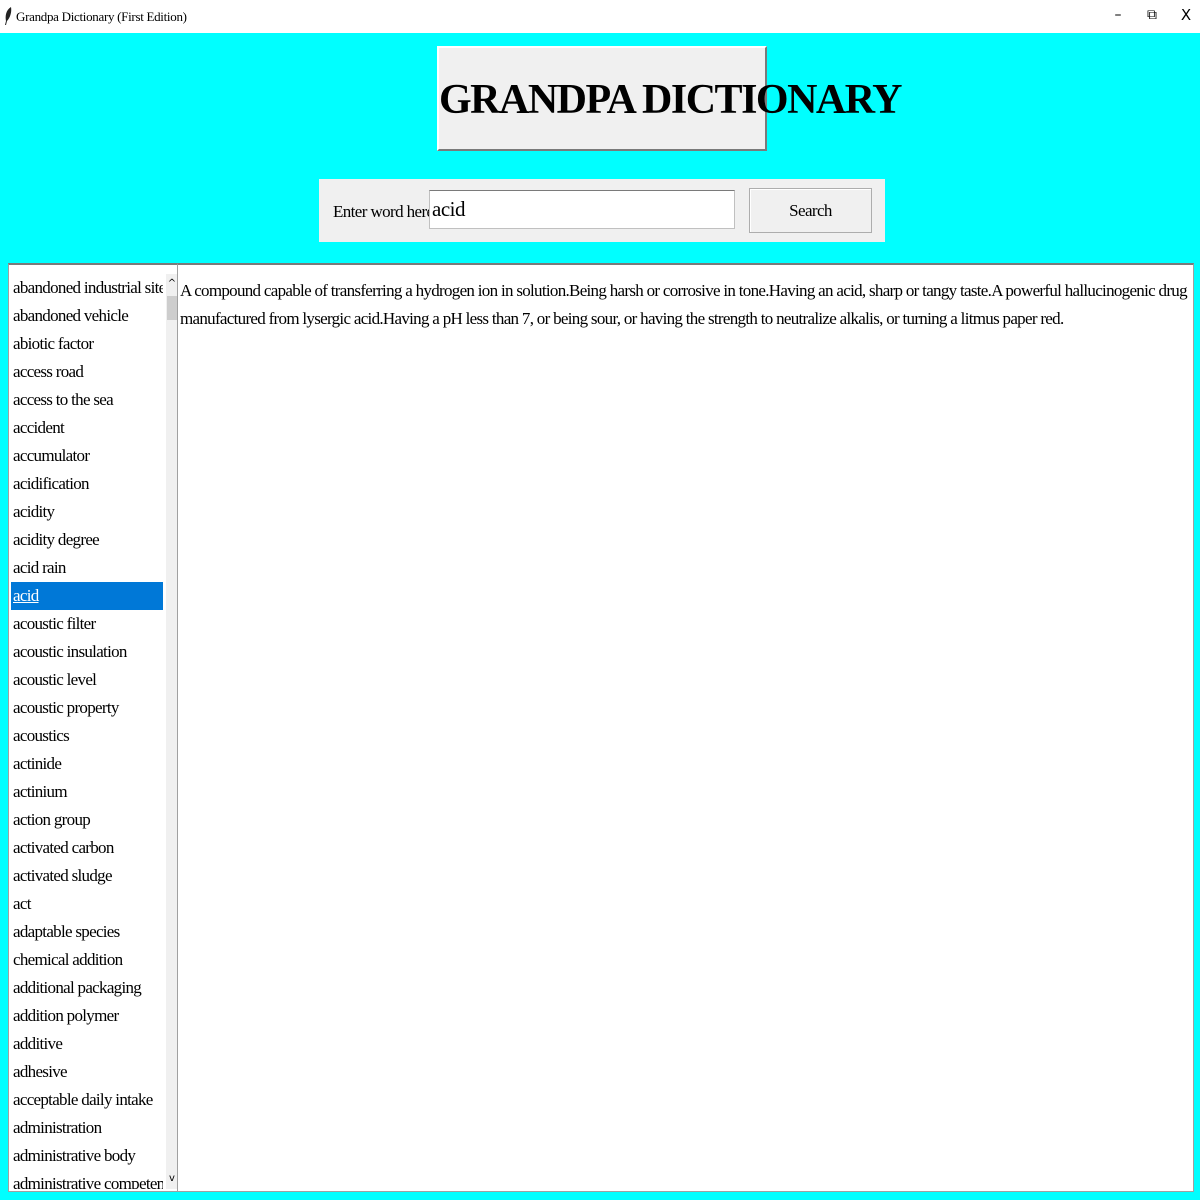 The image size is (1200, 1200). What do you see at coordinates (87, 820) in the screenshot?
I see `list-item: action group` at bounding box center [87, 820].